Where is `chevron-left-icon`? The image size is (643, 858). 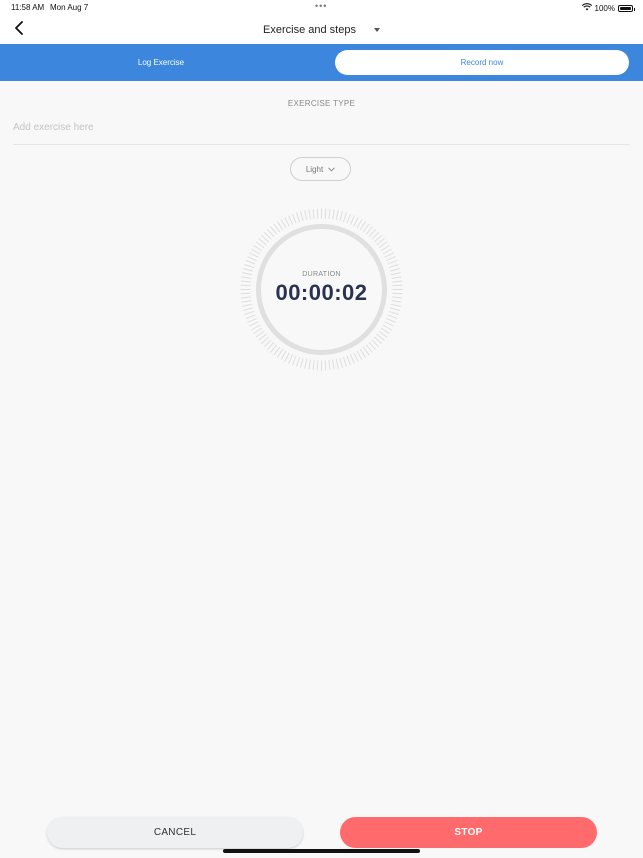
chevron-left-icon is located at coordinates (19, 30).